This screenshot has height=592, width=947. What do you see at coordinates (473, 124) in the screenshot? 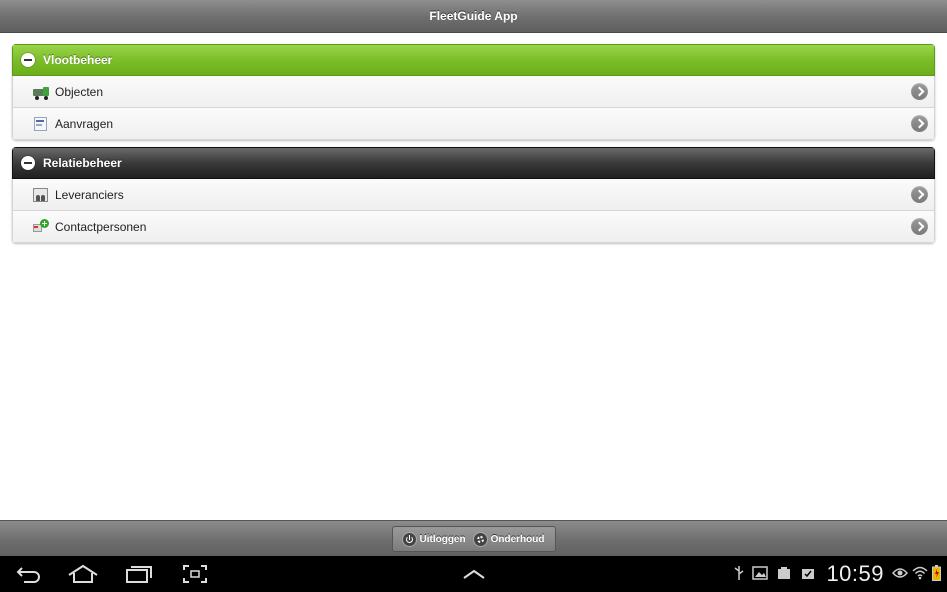
I see `menu-item-aanvragen: Aanvragen` at bounding box center [473, 124].